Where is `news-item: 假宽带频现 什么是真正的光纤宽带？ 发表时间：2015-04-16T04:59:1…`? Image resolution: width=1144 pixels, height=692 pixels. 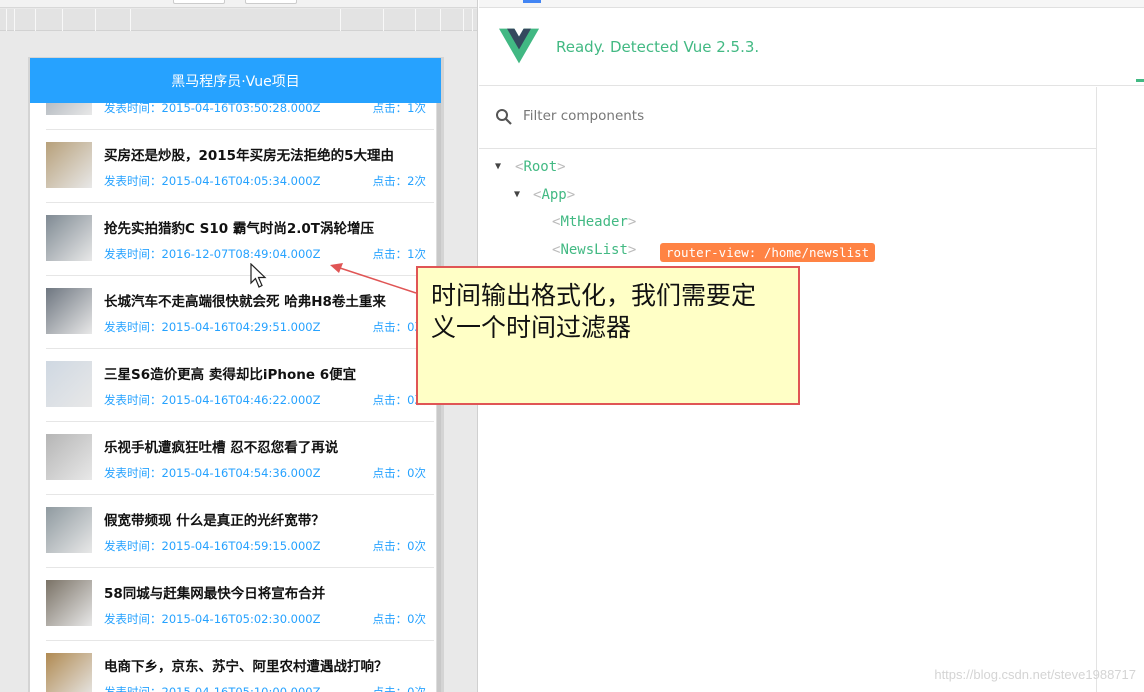 news-item: 假宽带频现 什么是真正的光纤宽带？ 发表时间：2015-04-16T04:59:1… is located at coordinates (240, 531).